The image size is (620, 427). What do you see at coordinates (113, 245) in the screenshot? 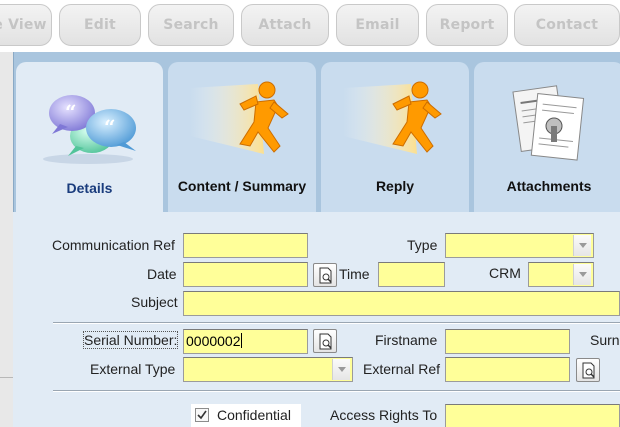
I see `communication-ref-label: Communication Ref` at bounding box center [113, 245].